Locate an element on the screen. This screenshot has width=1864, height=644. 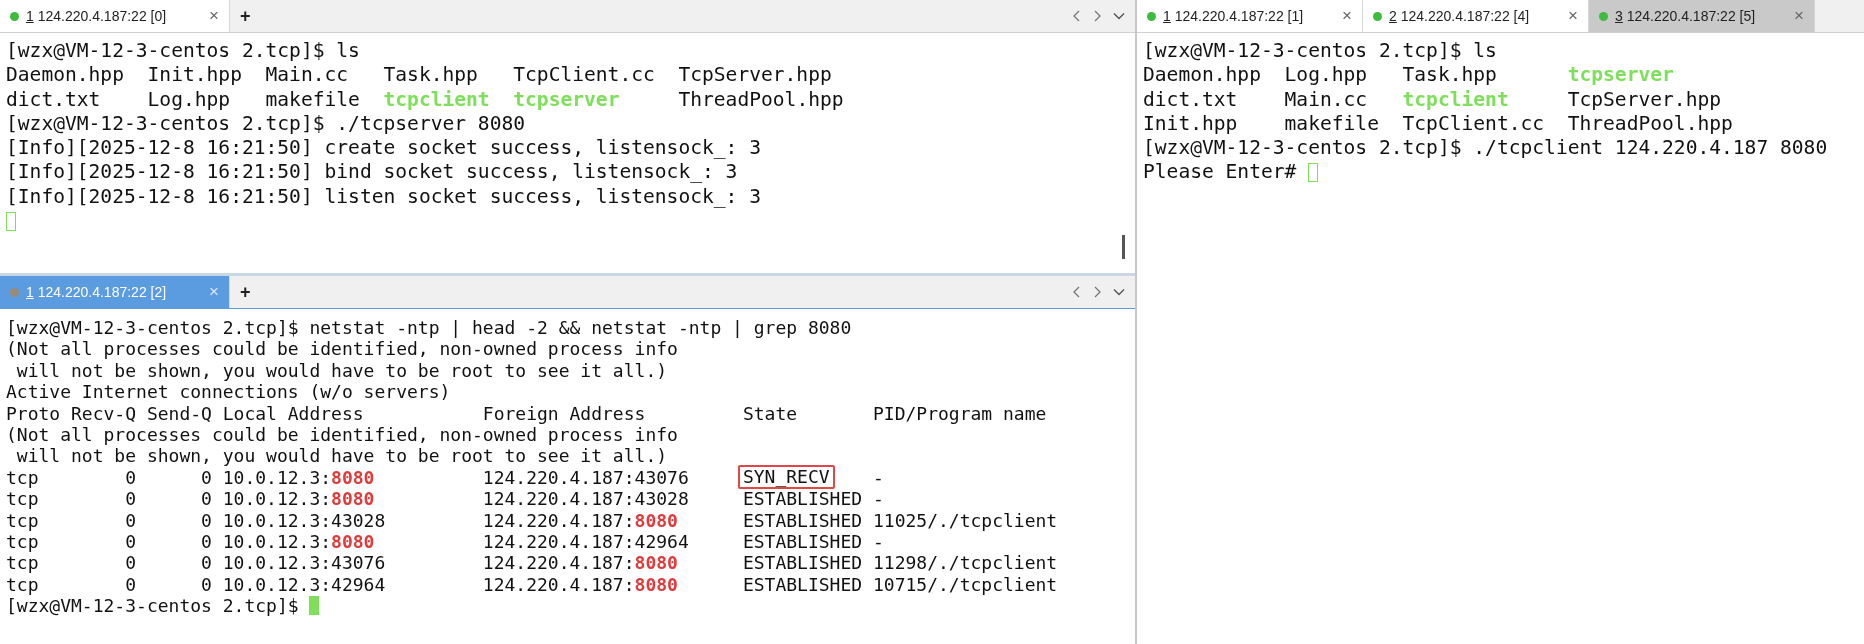
highlighted-state: SYN_RECV is located at coordinates (786, 477).